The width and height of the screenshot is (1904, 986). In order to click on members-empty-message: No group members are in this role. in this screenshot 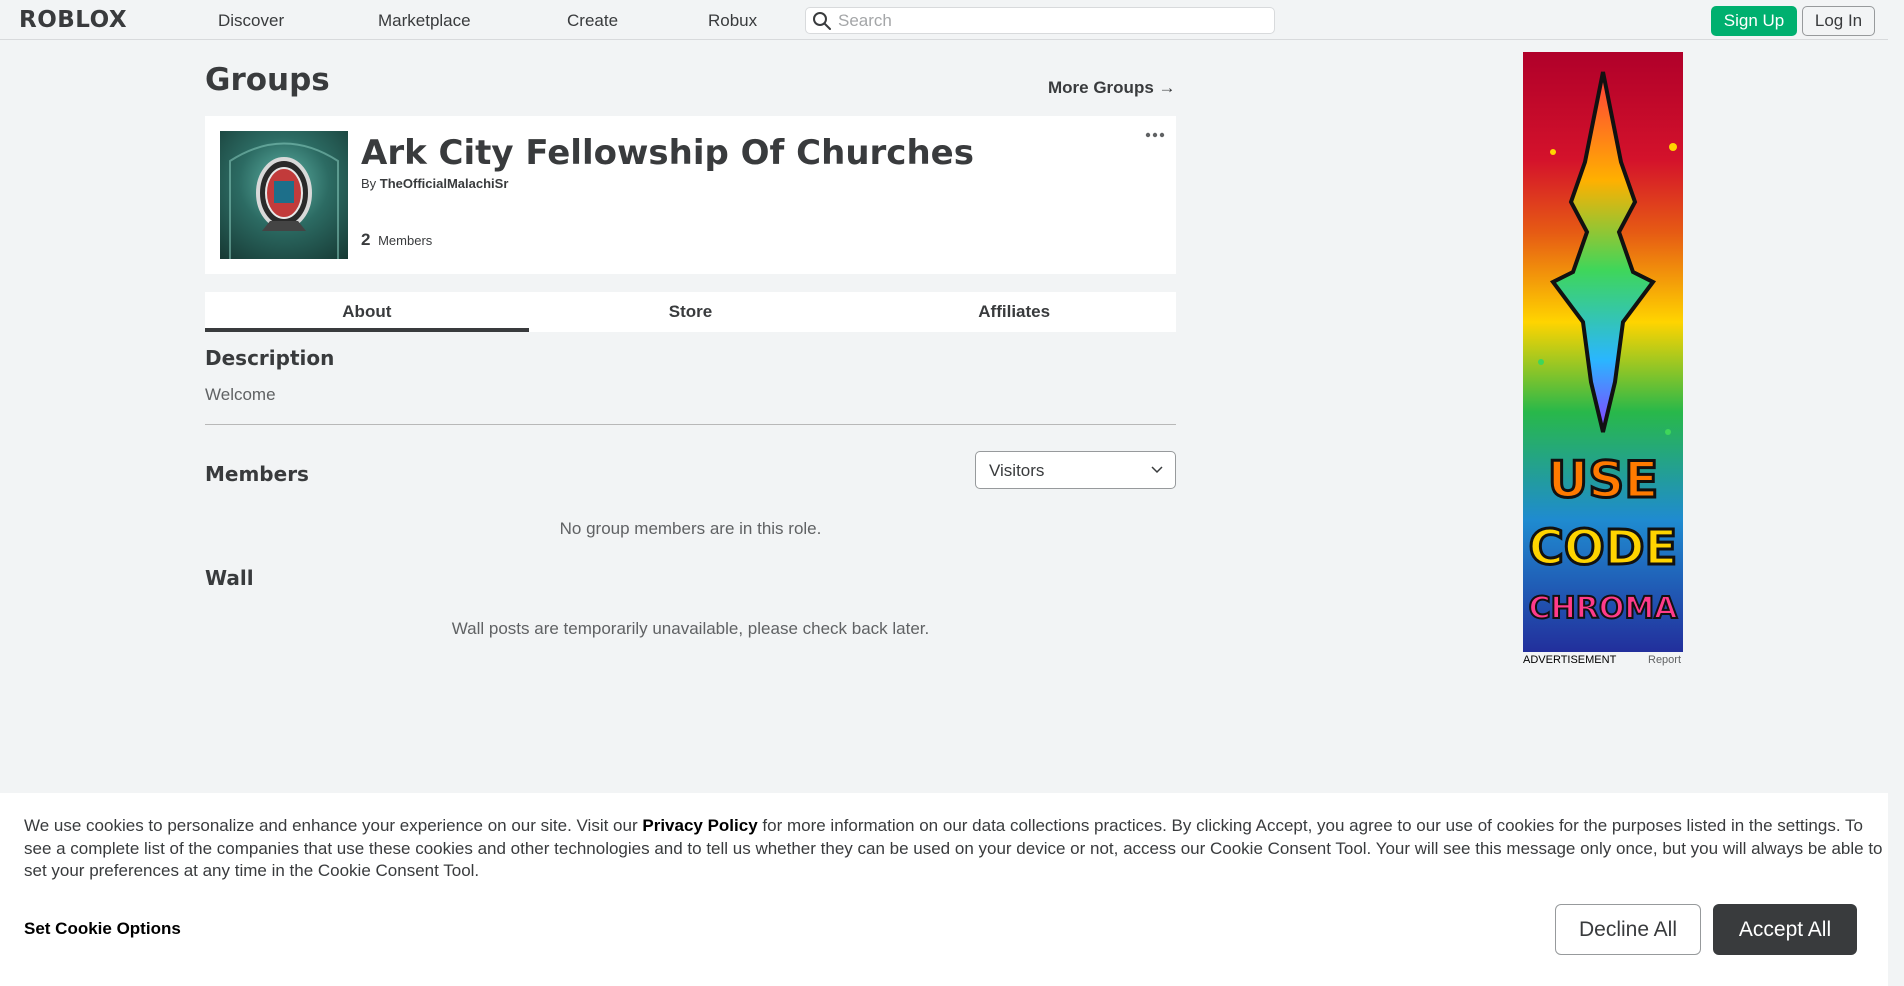, I will do `click(690, 528)`.